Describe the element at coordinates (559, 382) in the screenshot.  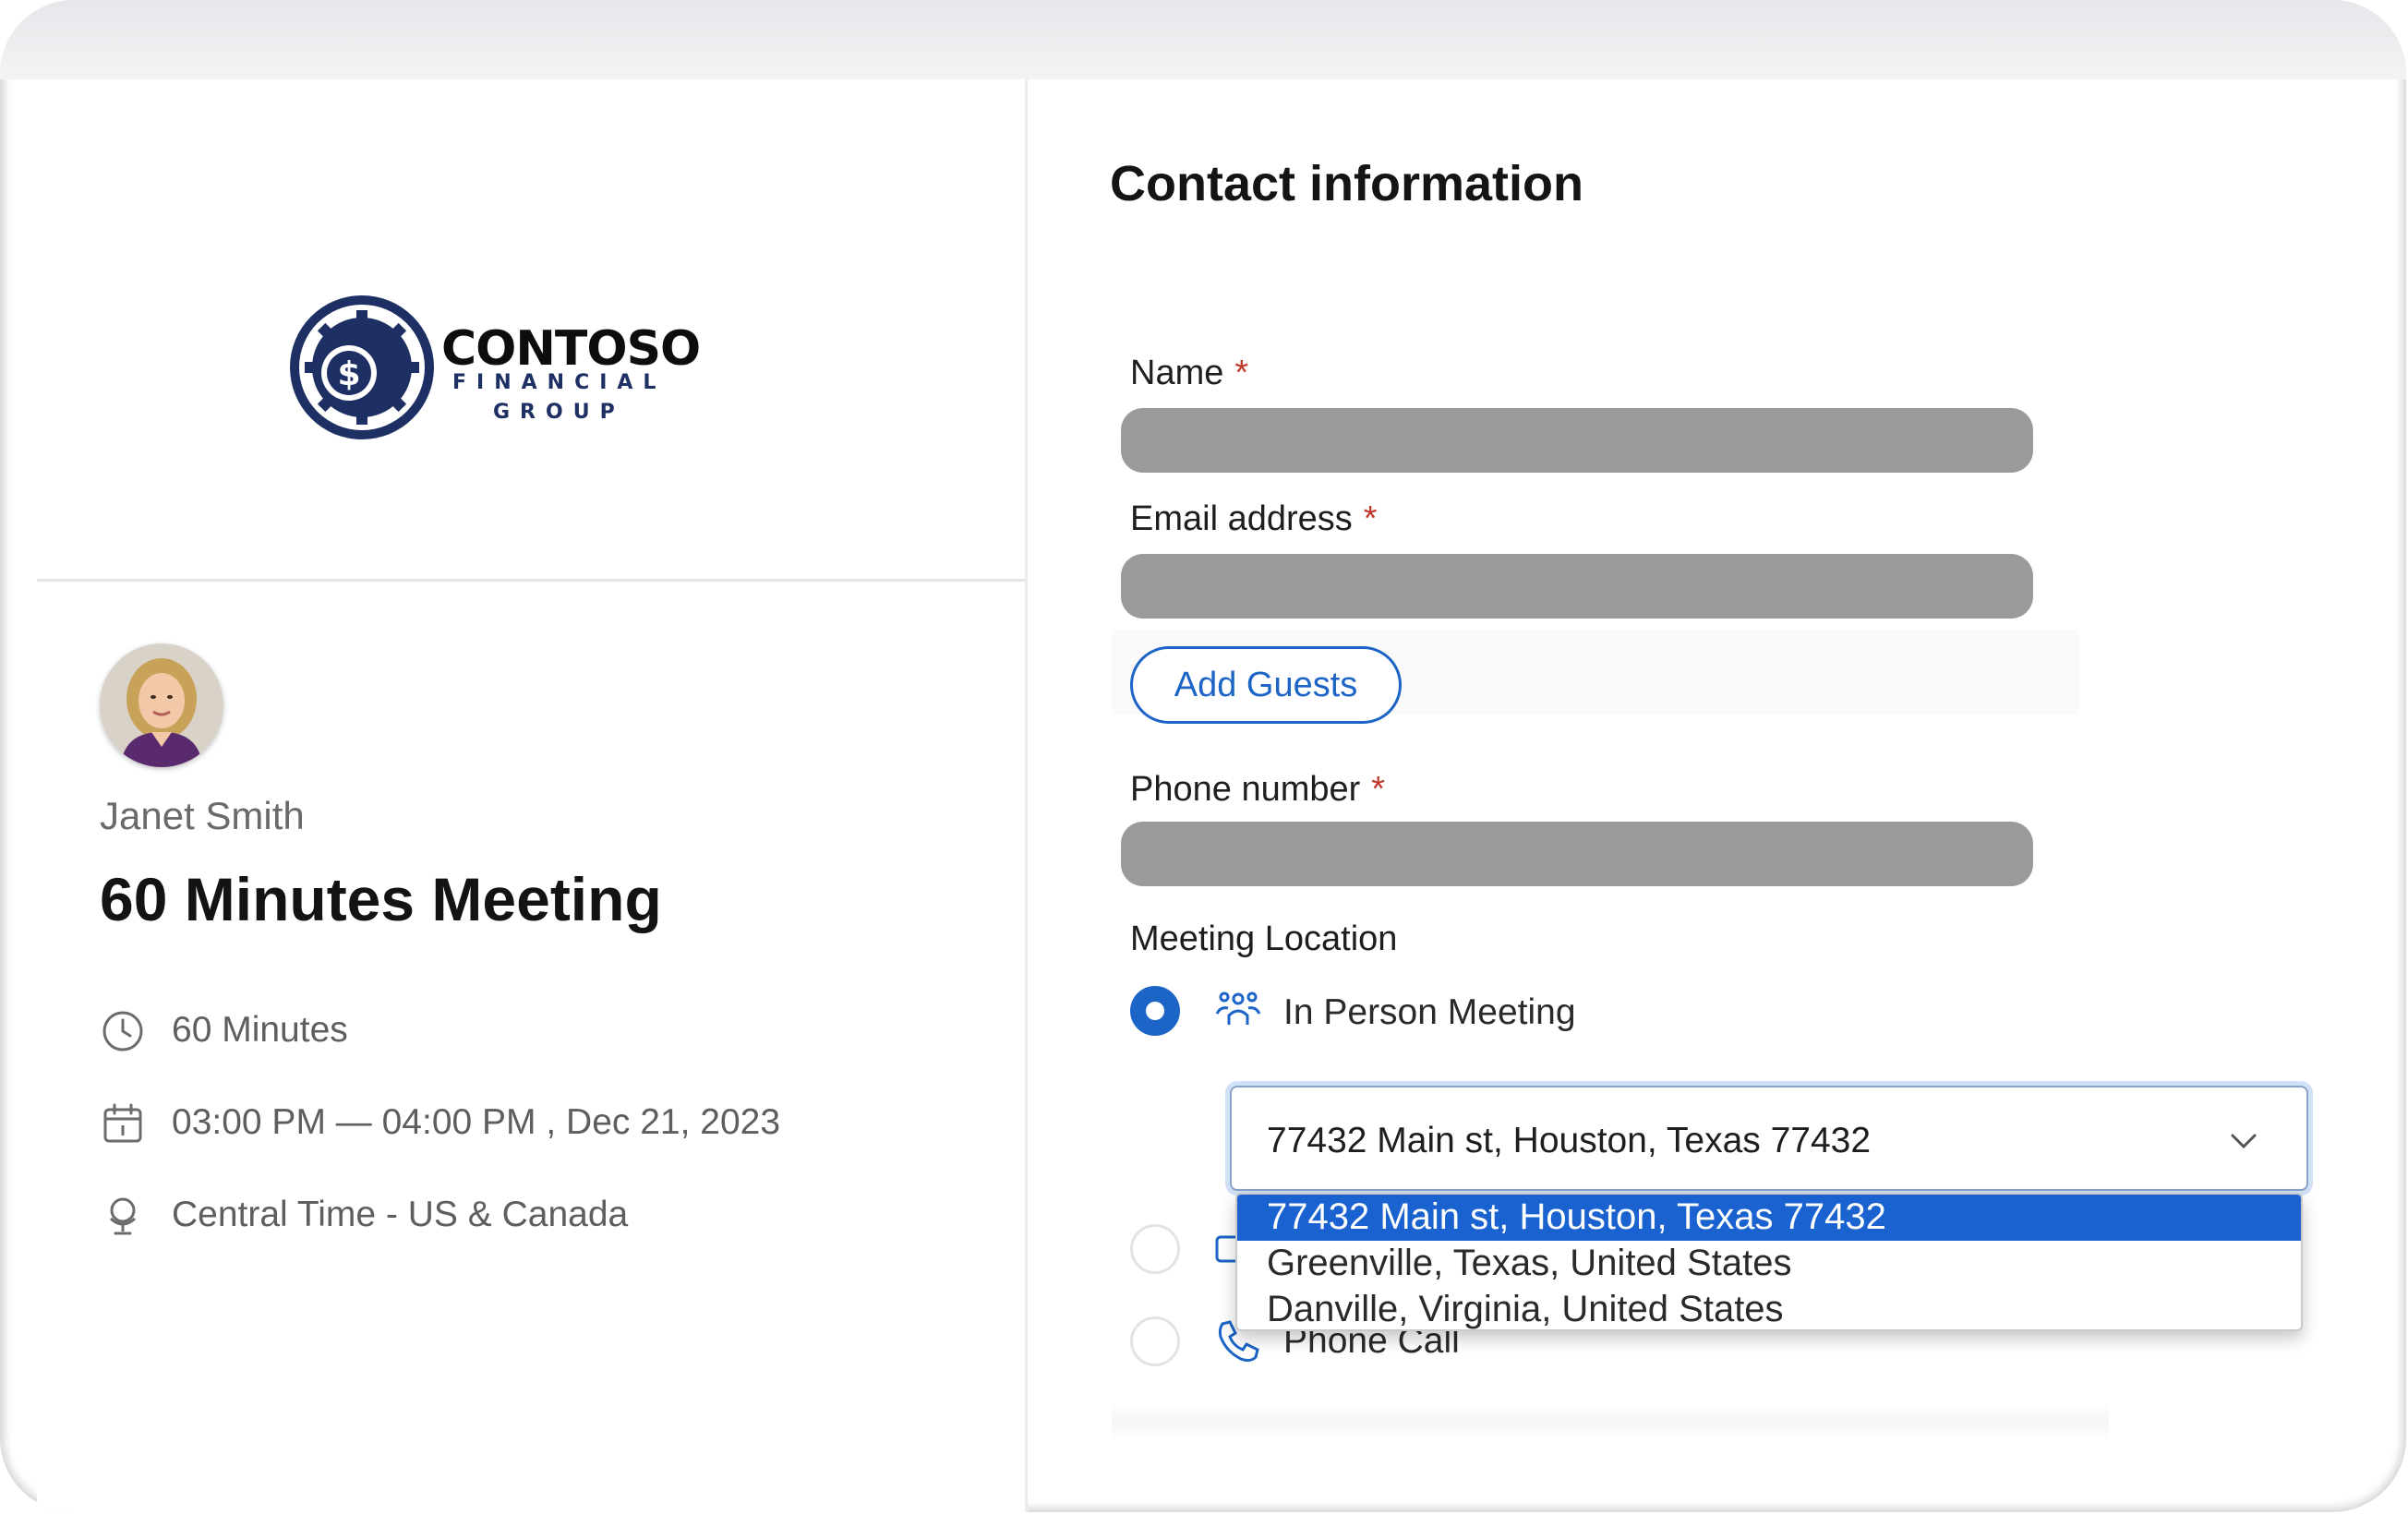
I see `logo-subline-1: FINANCIAL` at that location.